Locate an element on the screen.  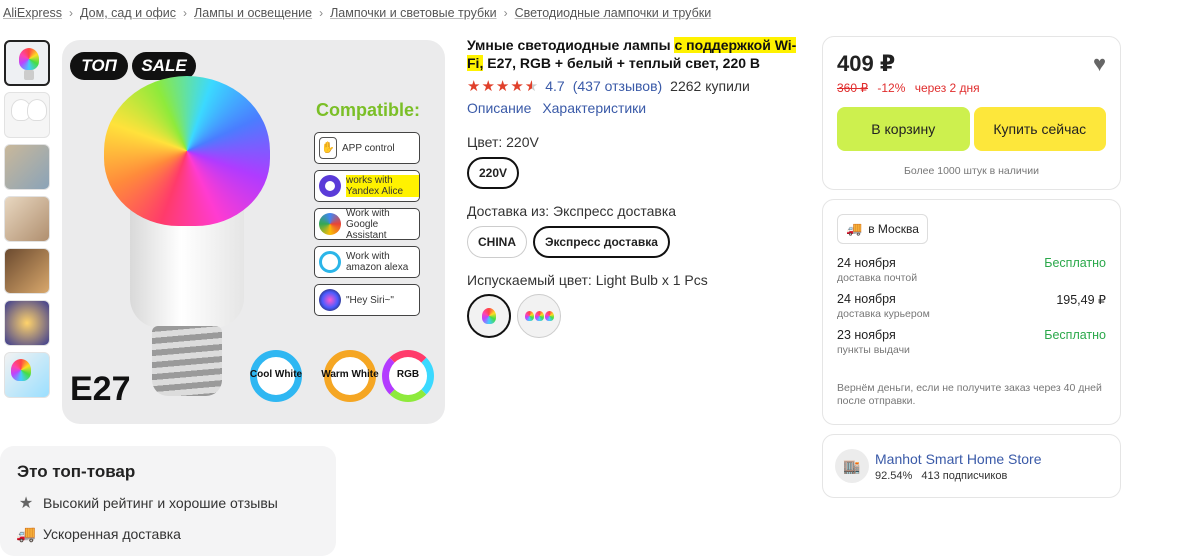
reviews-link: (437 отзывов) is located at coordinates (617, 86).